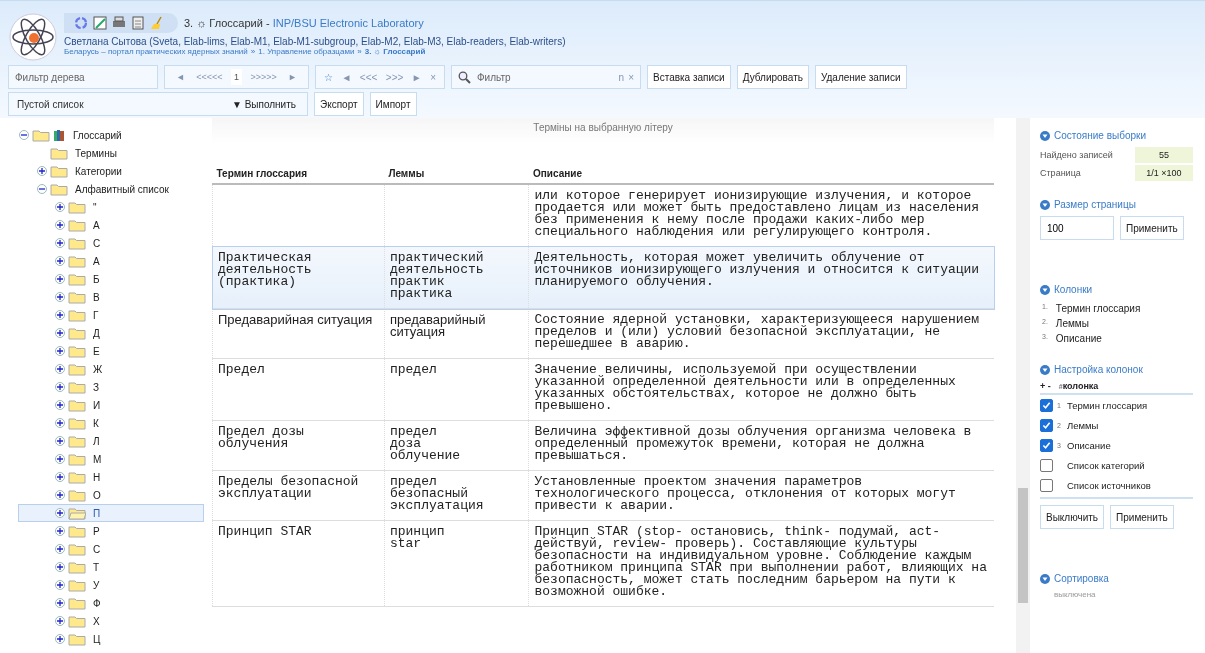 Image resolution: width=1205 pixels, height=653 pixels. I want to click on tree-item: Алфавитный список, so click(111, 189).